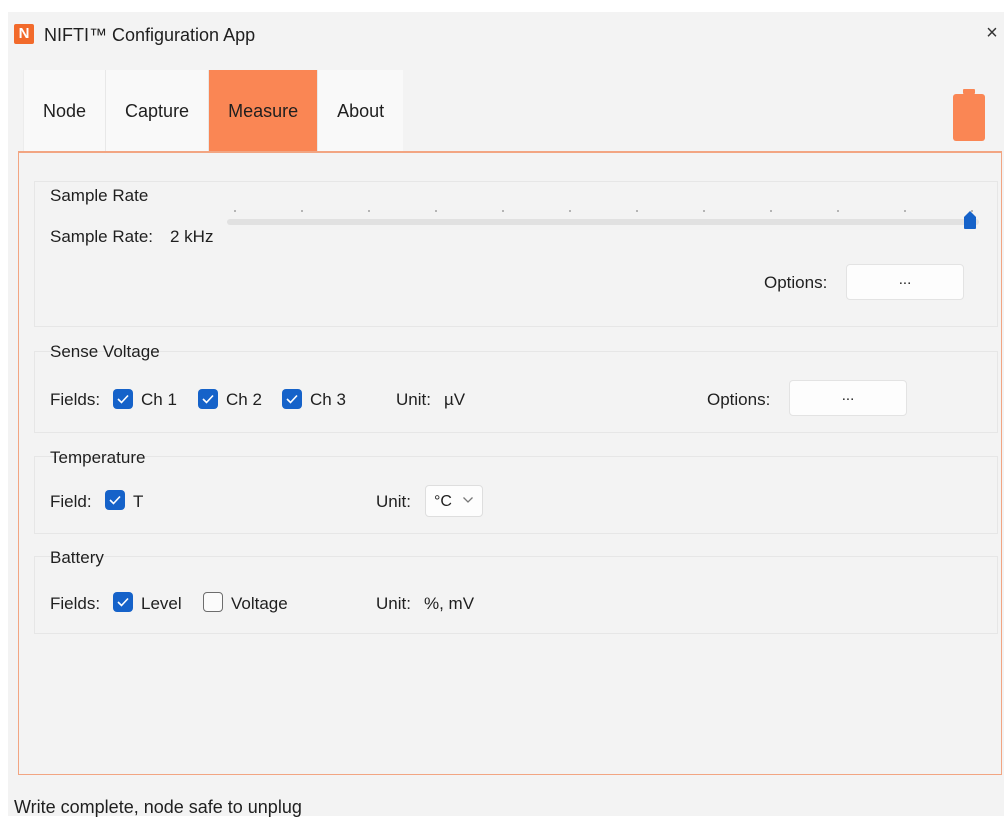 The image size is (1004, 818). What do you see at coordinates (138, 501) in the screenshot?
I see `temperature-t-label: T` at bounding box center [138, 501].